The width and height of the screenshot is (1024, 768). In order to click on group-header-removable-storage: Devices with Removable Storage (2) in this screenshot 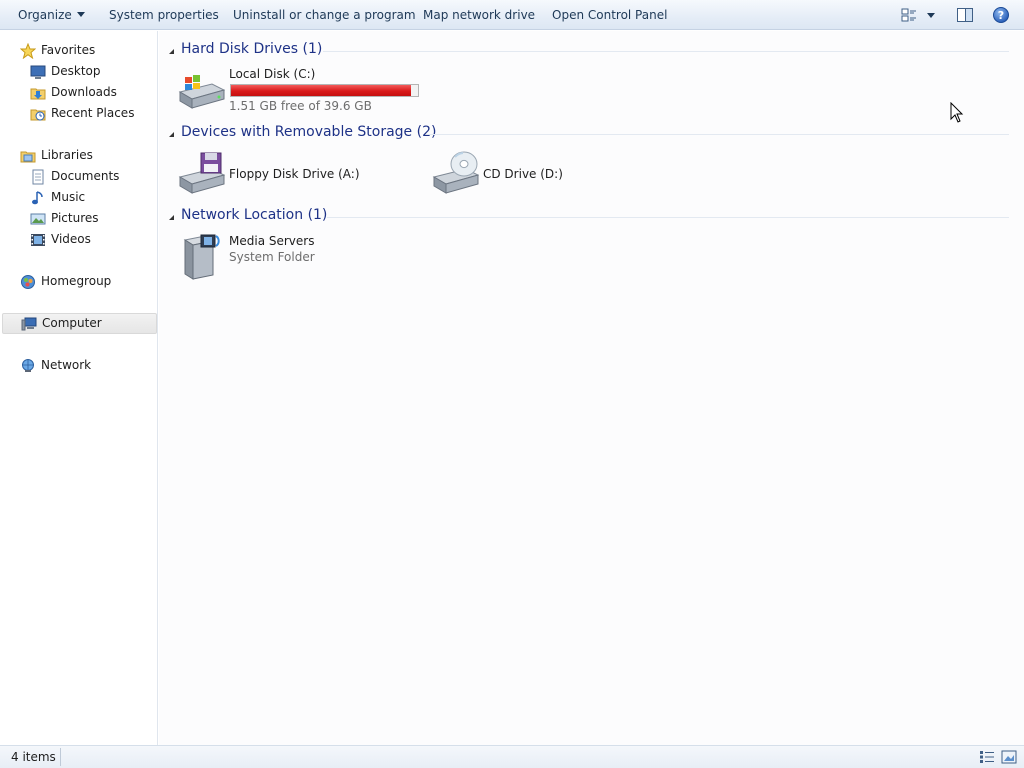, I will do `click(589, 134)`.